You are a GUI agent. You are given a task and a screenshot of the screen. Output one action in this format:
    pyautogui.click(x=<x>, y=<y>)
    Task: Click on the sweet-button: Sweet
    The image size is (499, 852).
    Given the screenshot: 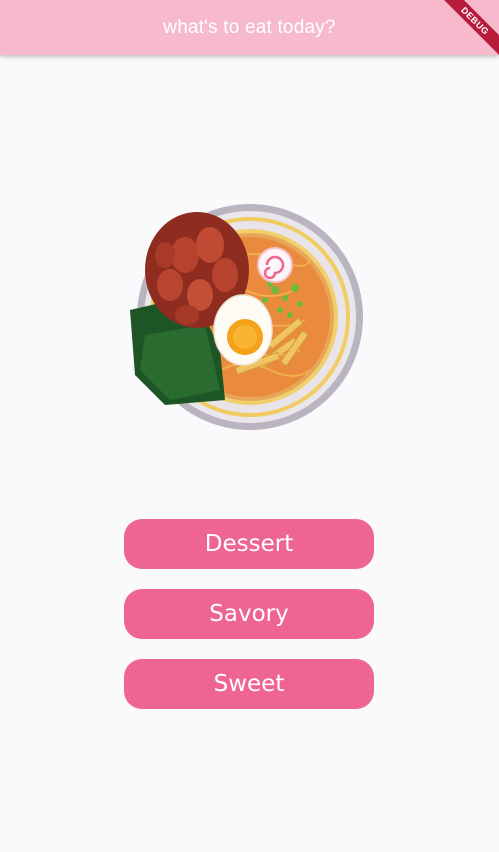 What is the action you would take?
    pyautogui.click(x=249, y=684)
    